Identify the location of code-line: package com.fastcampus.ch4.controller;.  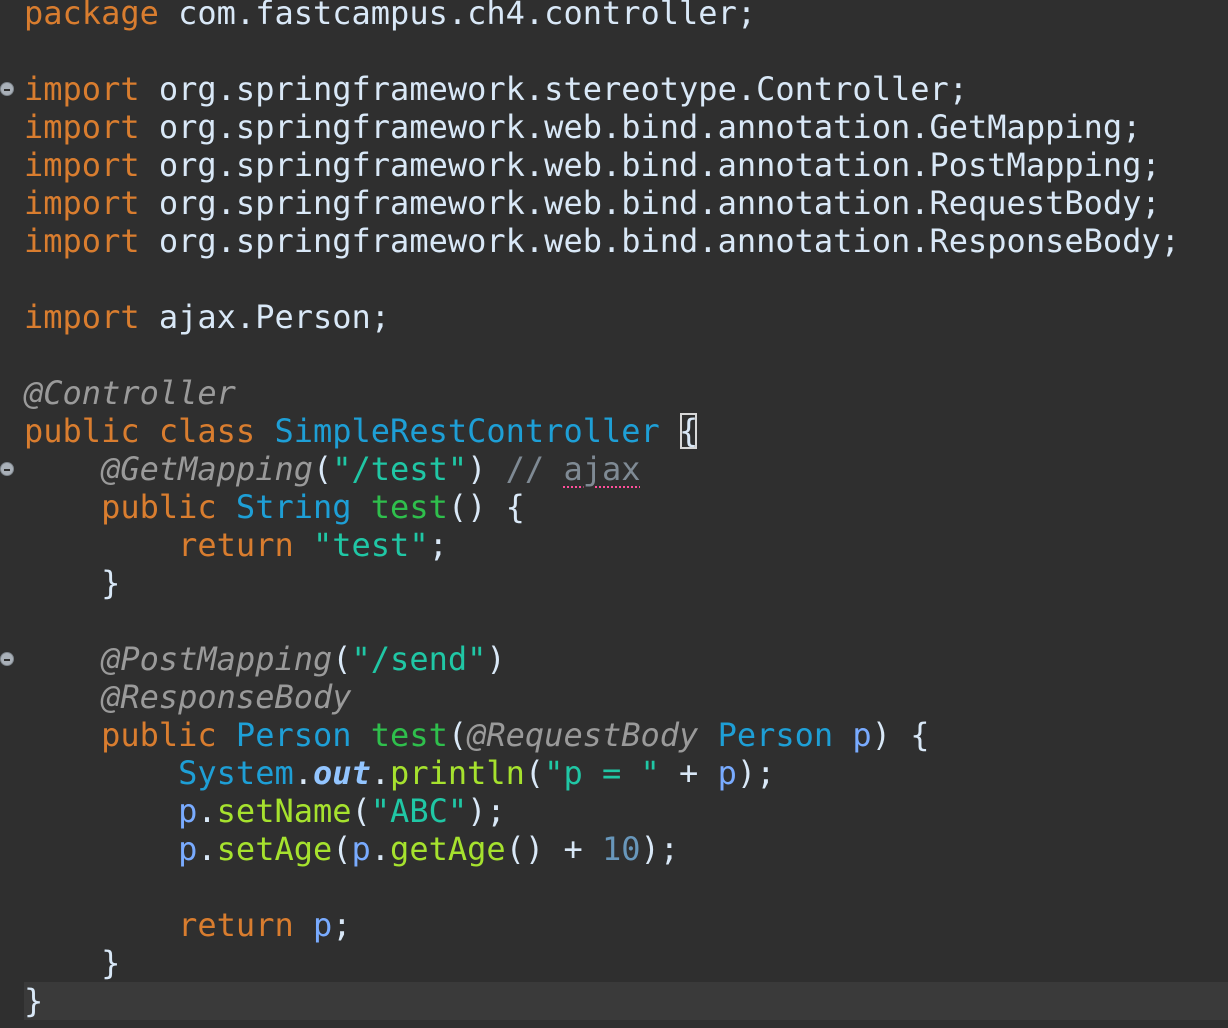
(626, 16).